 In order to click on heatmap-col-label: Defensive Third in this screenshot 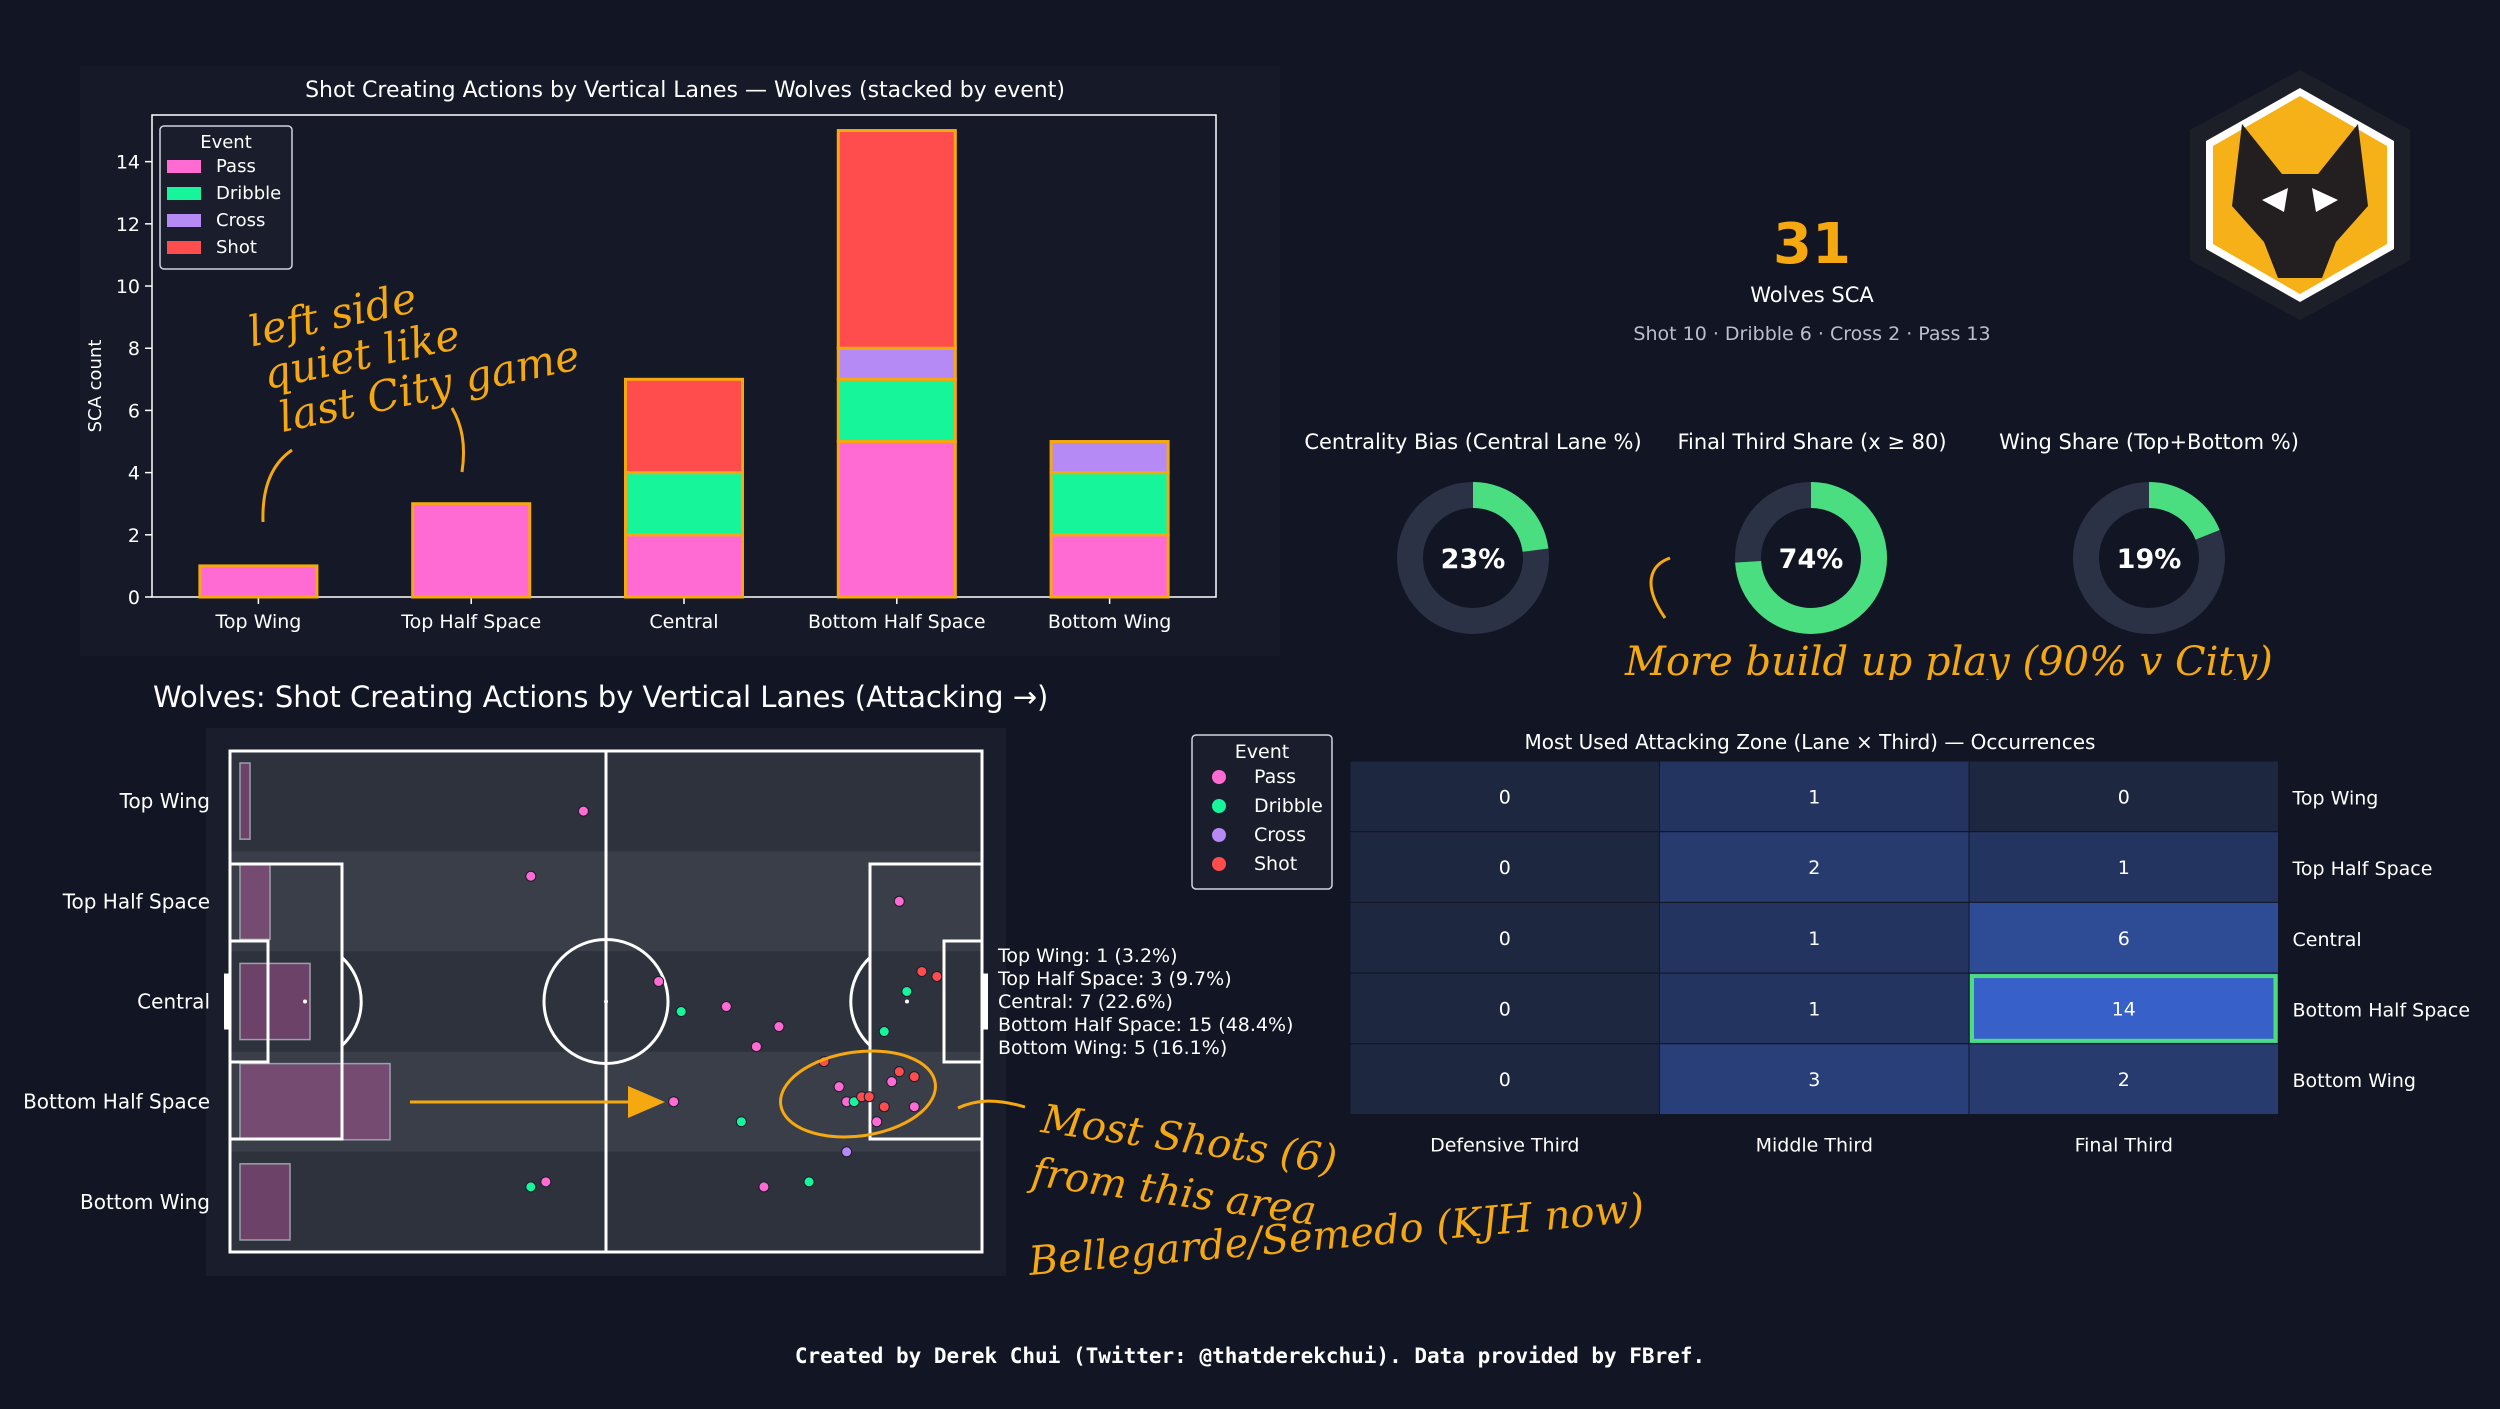, I will do `click(1504, 1145)`.